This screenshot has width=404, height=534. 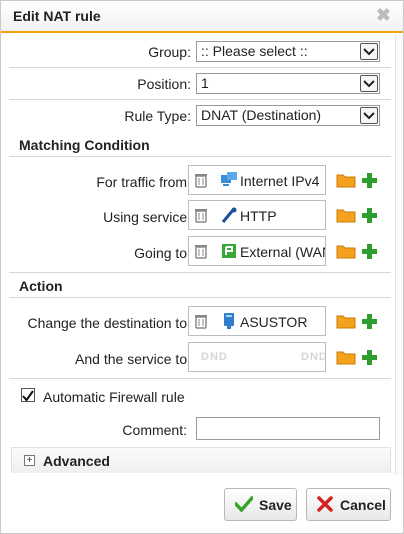 I want to click on using-service-label: Using service:, so click(x=147, y=217).